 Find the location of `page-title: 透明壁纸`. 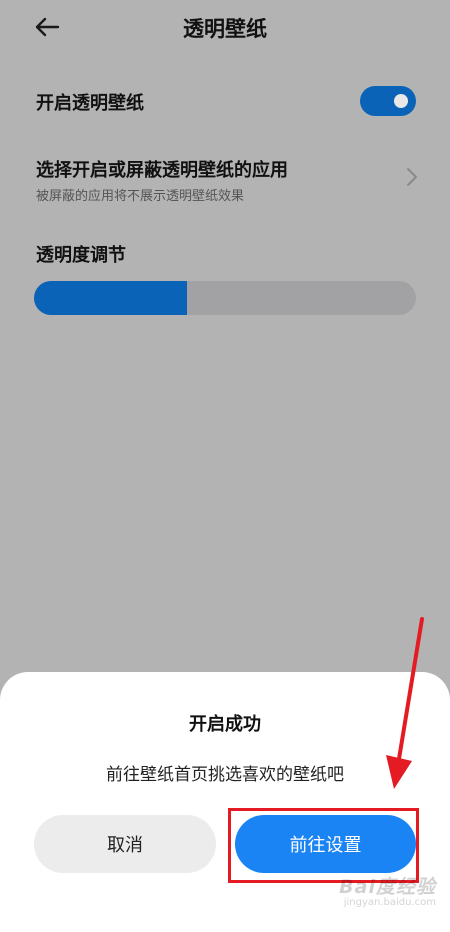

page-title: 透明壁纸 is located at coordinates (225, 29).